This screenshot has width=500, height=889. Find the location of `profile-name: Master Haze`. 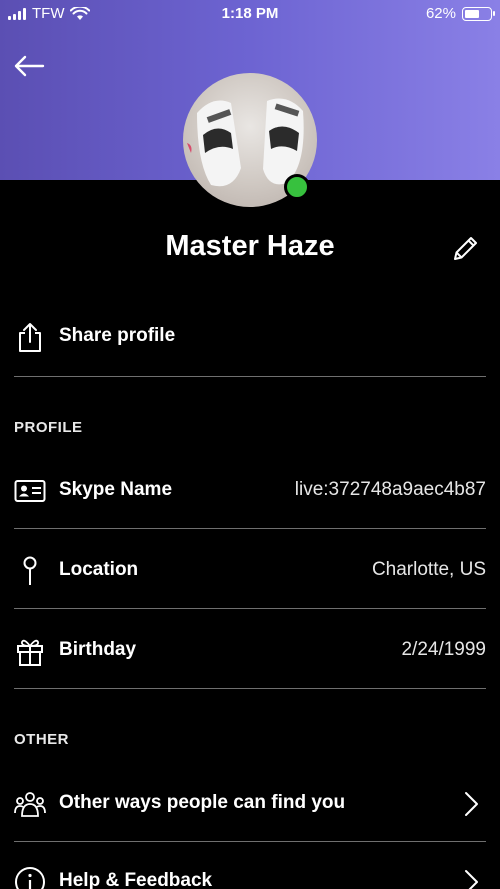

profile-name: Master Haze is located at coordinates (250, 246).